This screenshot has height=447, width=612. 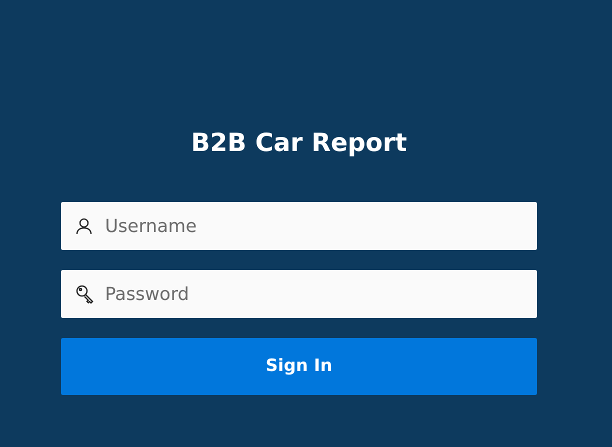 What do you see at coordinates (299, 226) in the screenshot?
I see `username-field: Username` at bounding box center [299, 226].